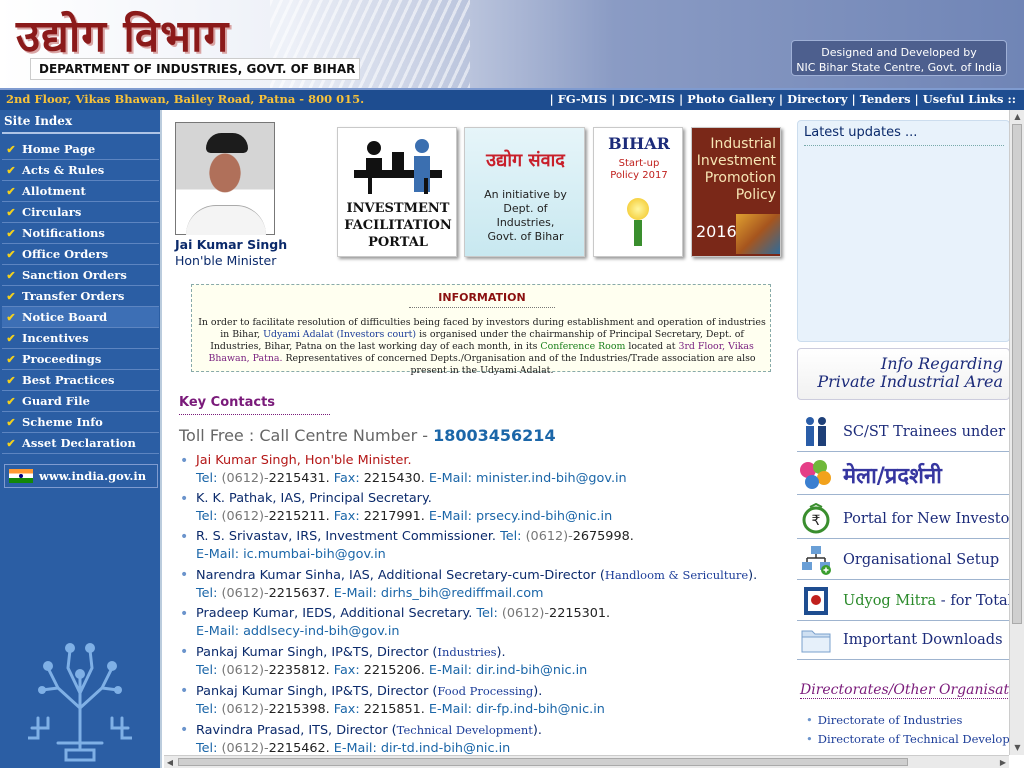 The height and width of the screenshot is (768, 1024). Describe the element at coordinates (80, 359) in the screenshot. I see `sidebar-item-proceedings: ✔ Proceedings` at that location.